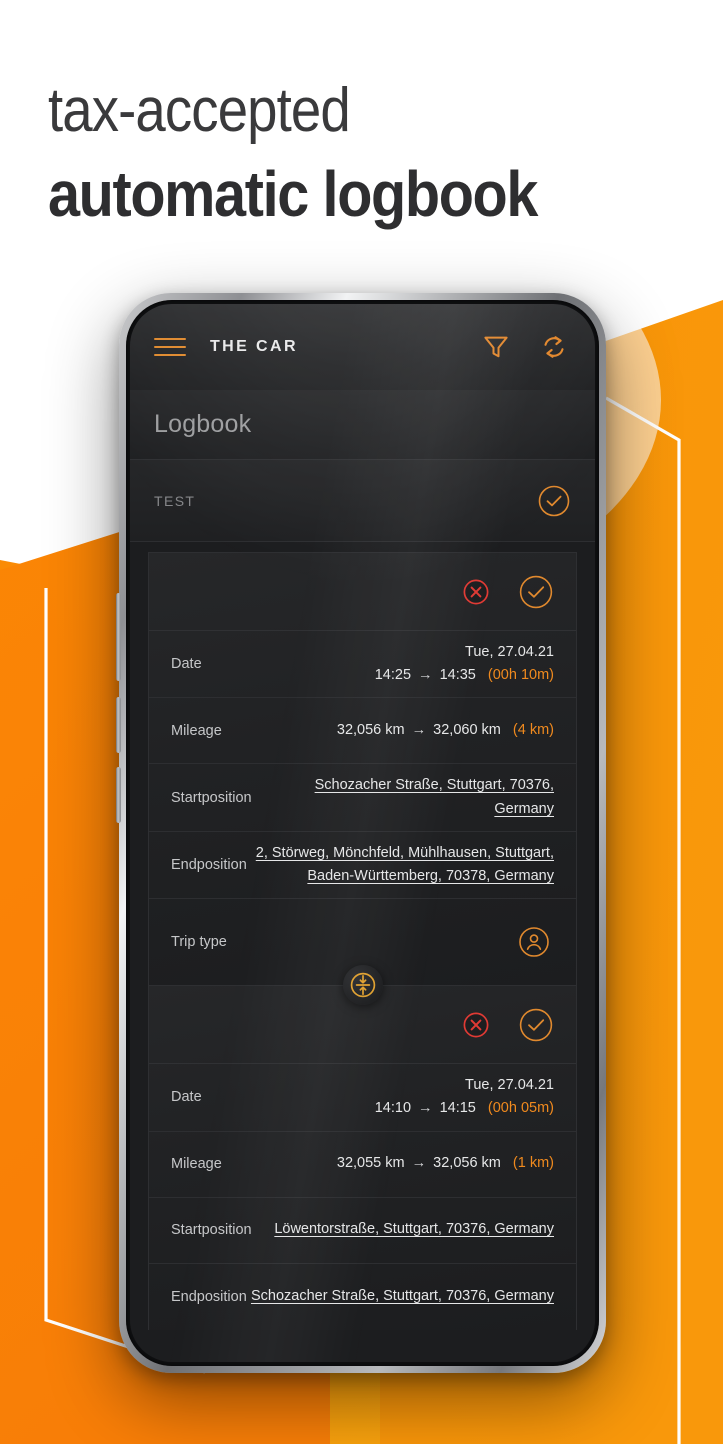  Describe the element at coordinates (370, 730) in the screenshot. I see `mileage-from: 32,056 km` at that location.